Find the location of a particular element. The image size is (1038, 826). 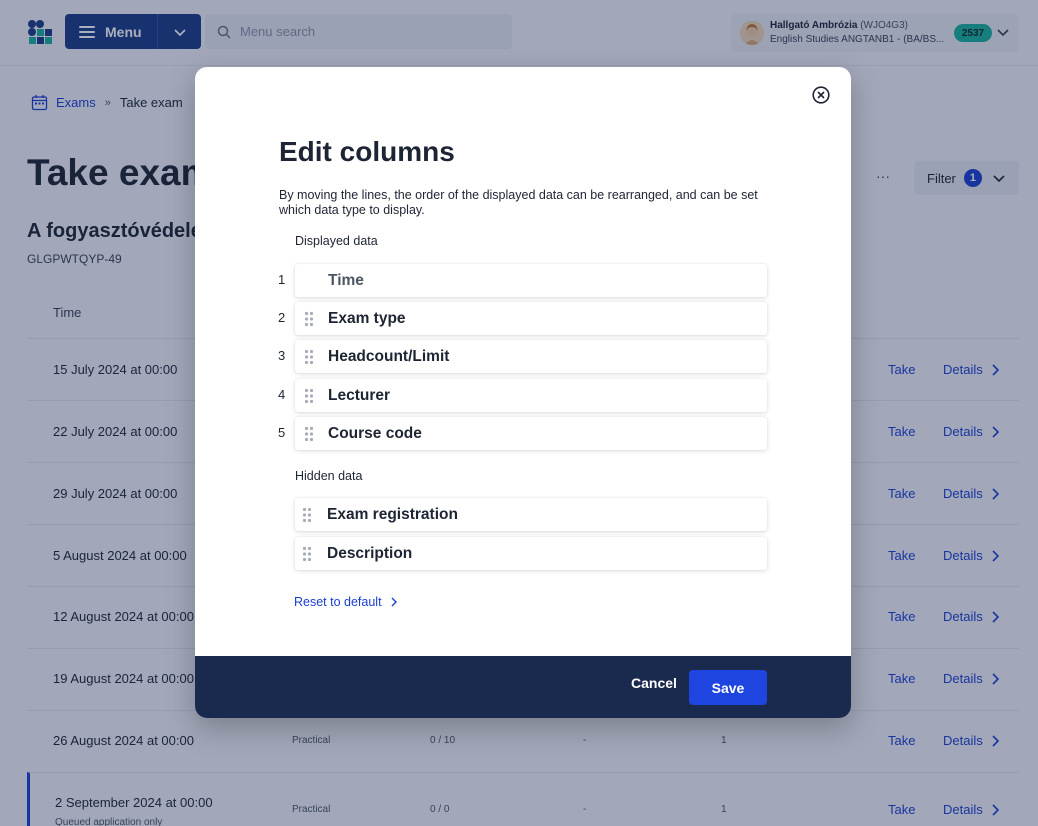

row-number: 5 is located at coordinates (282, 432).